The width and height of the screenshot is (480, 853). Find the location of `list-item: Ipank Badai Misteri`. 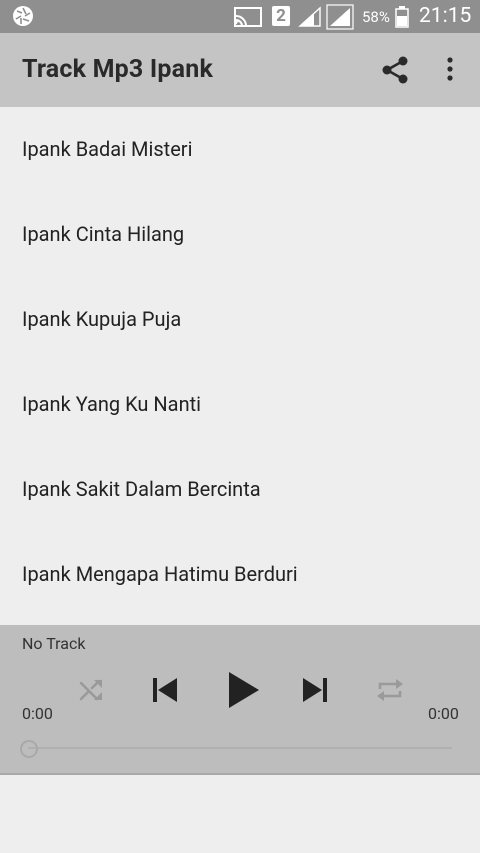

list-item: Ipank Badai Misteri is located at coordinates (240, 149).